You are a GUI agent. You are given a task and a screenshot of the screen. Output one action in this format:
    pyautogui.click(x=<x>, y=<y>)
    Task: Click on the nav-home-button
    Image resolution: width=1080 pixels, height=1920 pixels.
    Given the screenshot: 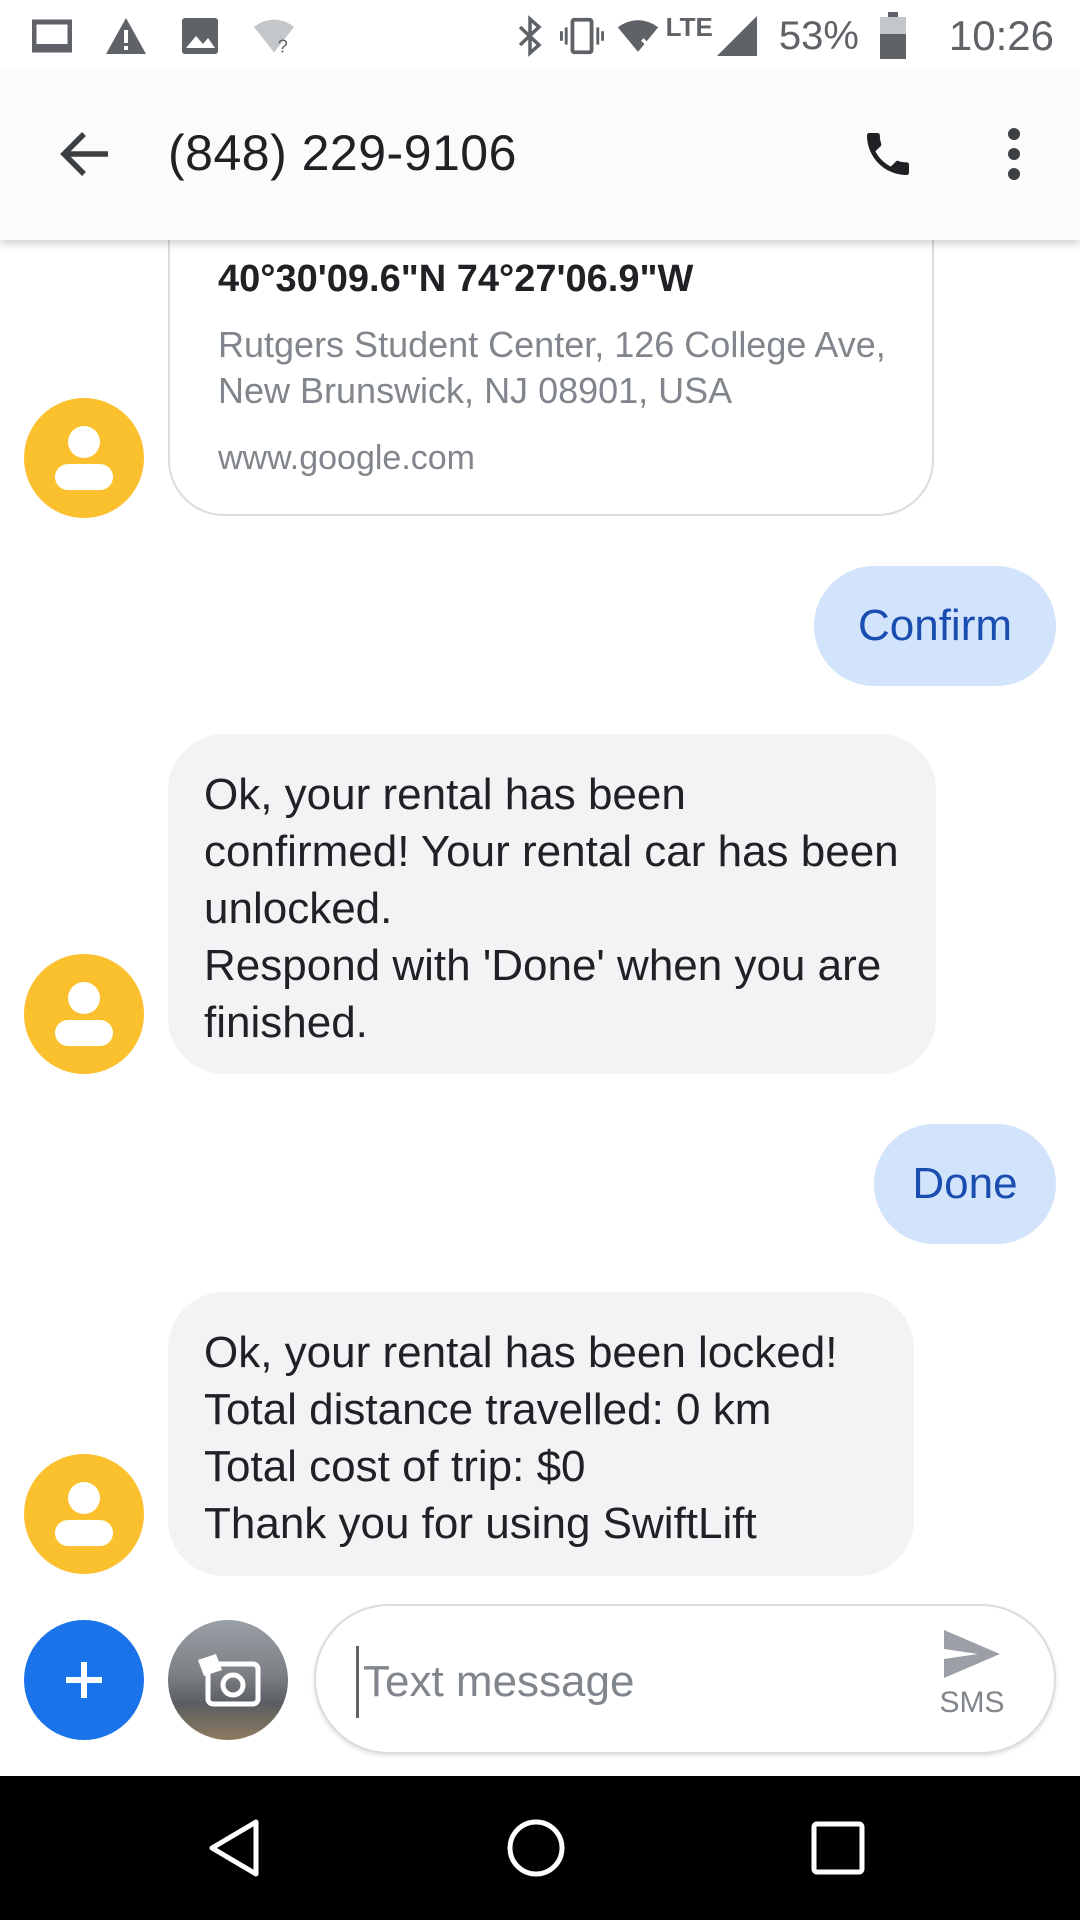 What is the action you would take?
    pyautogui.click(x=536, y=1848)
    